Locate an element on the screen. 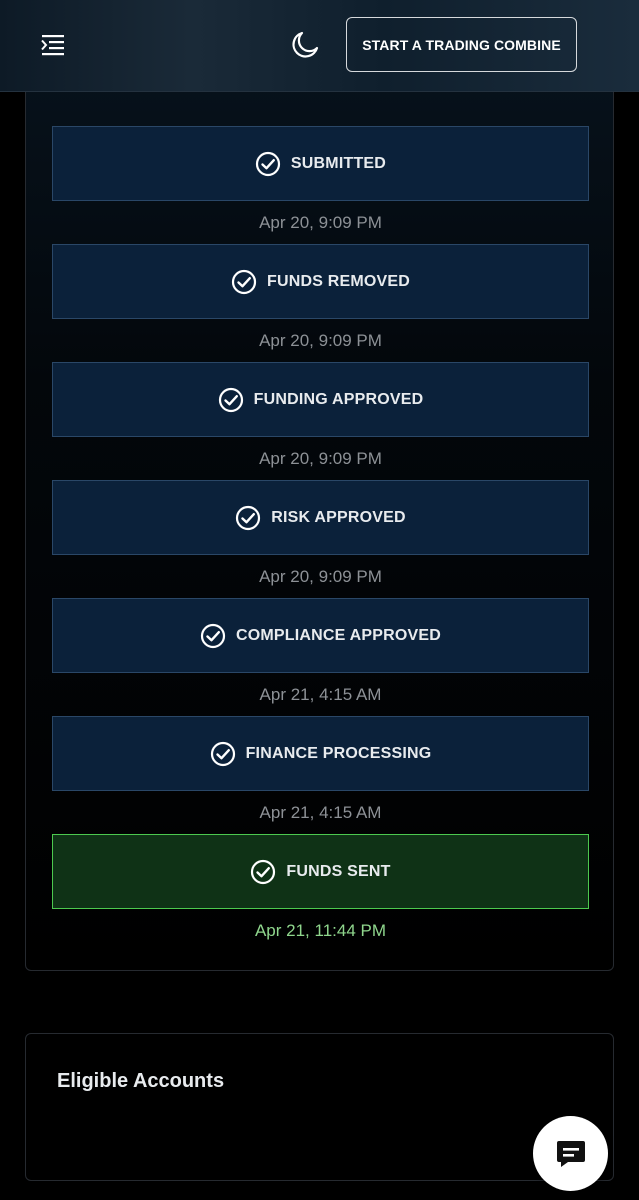 The width and height of the screenshot is (639, 1200). status-step-box: RISK APPROVED is located at coordinates (320, 517).